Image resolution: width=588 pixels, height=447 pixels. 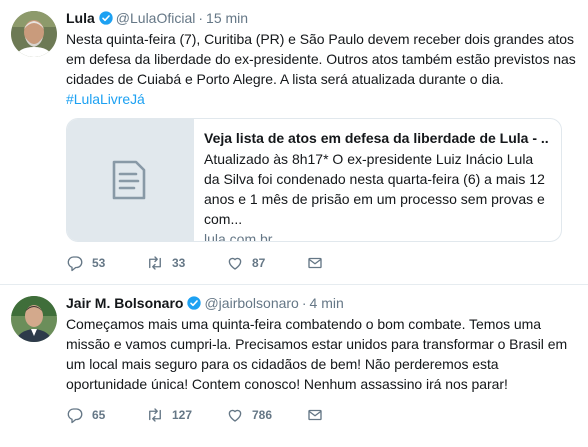 I want to click on like-button: 87, so click(x=266, y=263).